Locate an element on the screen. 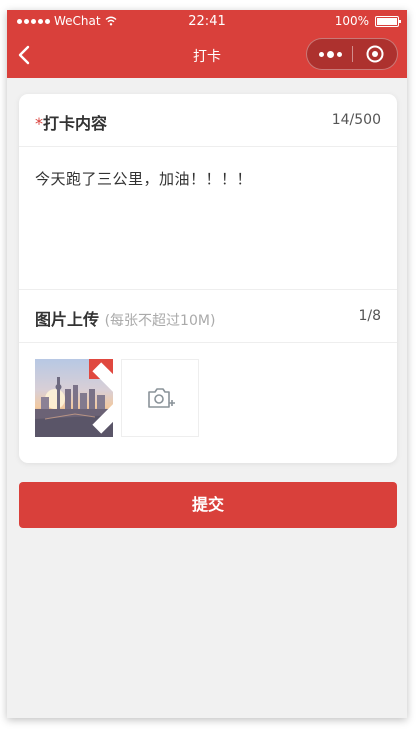 The height and width of the screenshot is (743, 417). delete-photo-button is located at coordinates (101, 396).